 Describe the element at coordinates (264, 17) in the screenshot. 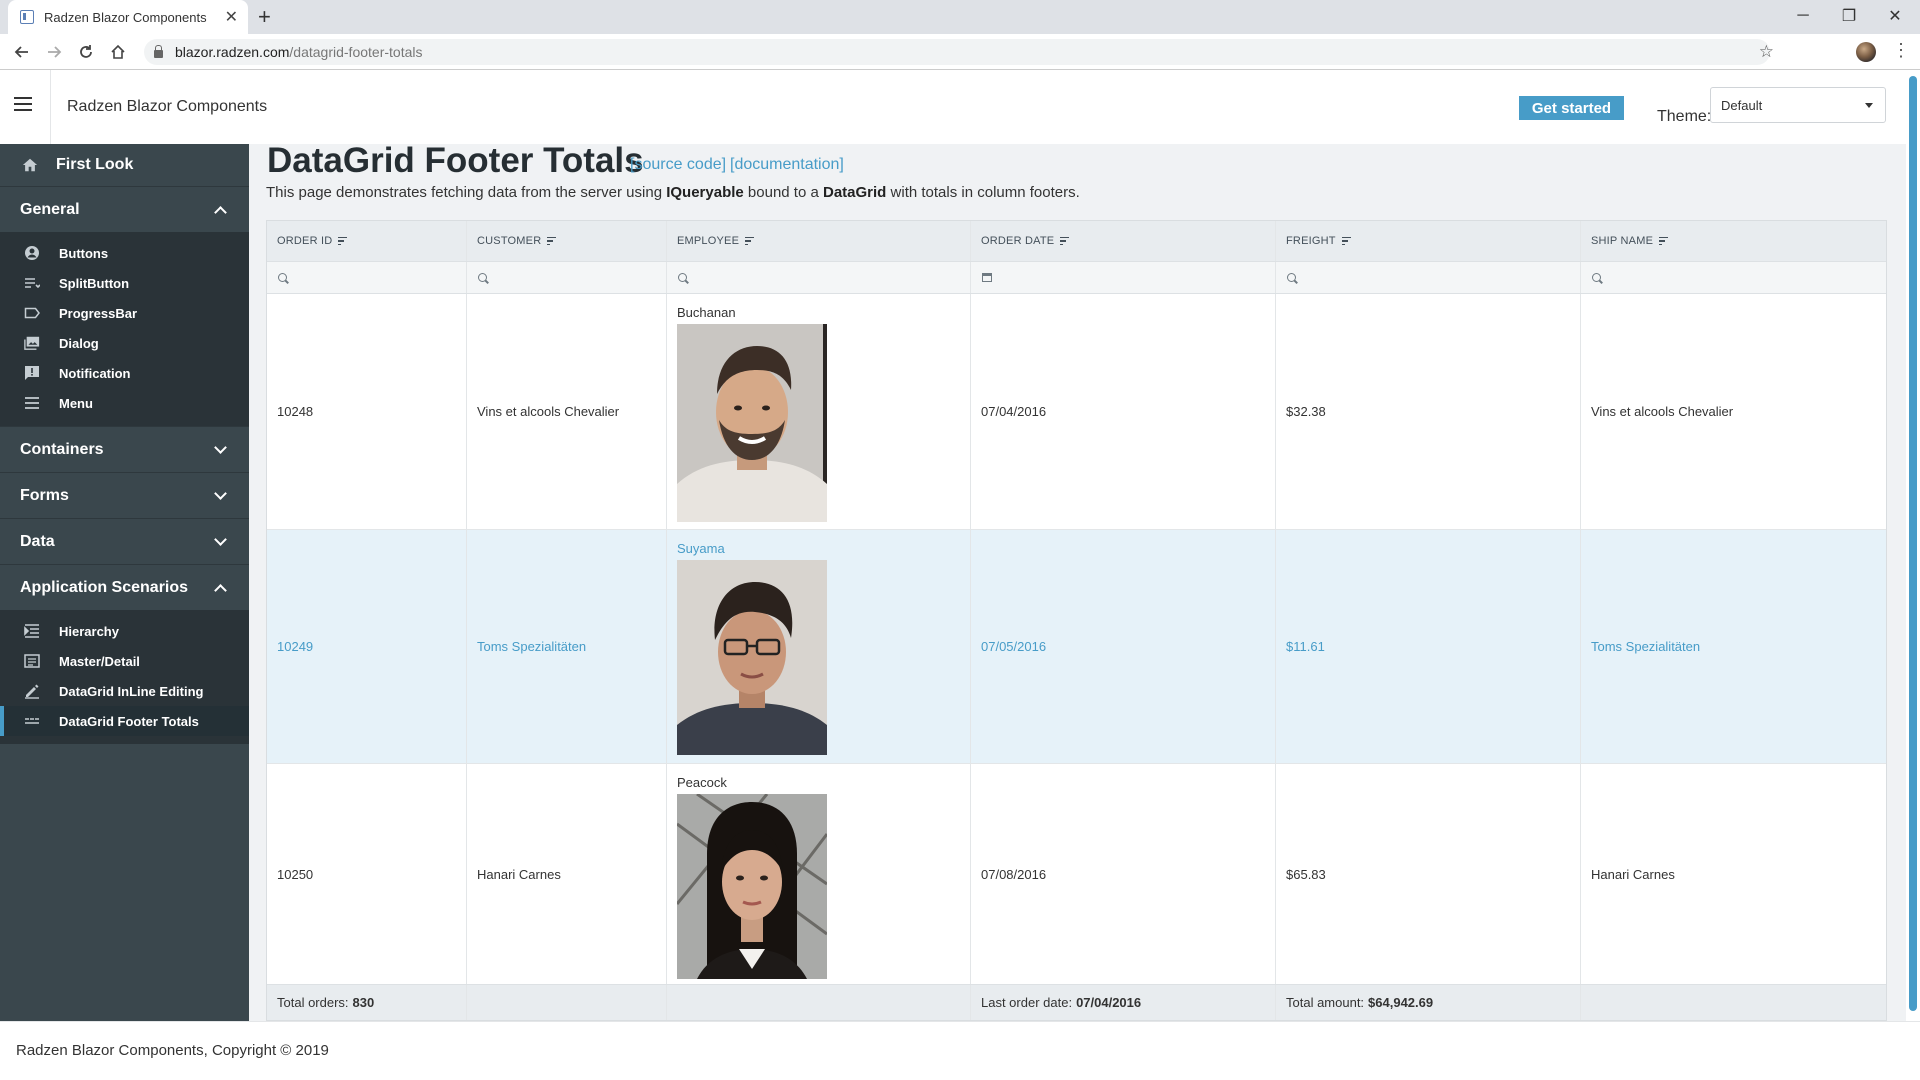

I see `new-tab-button: +` at that location.